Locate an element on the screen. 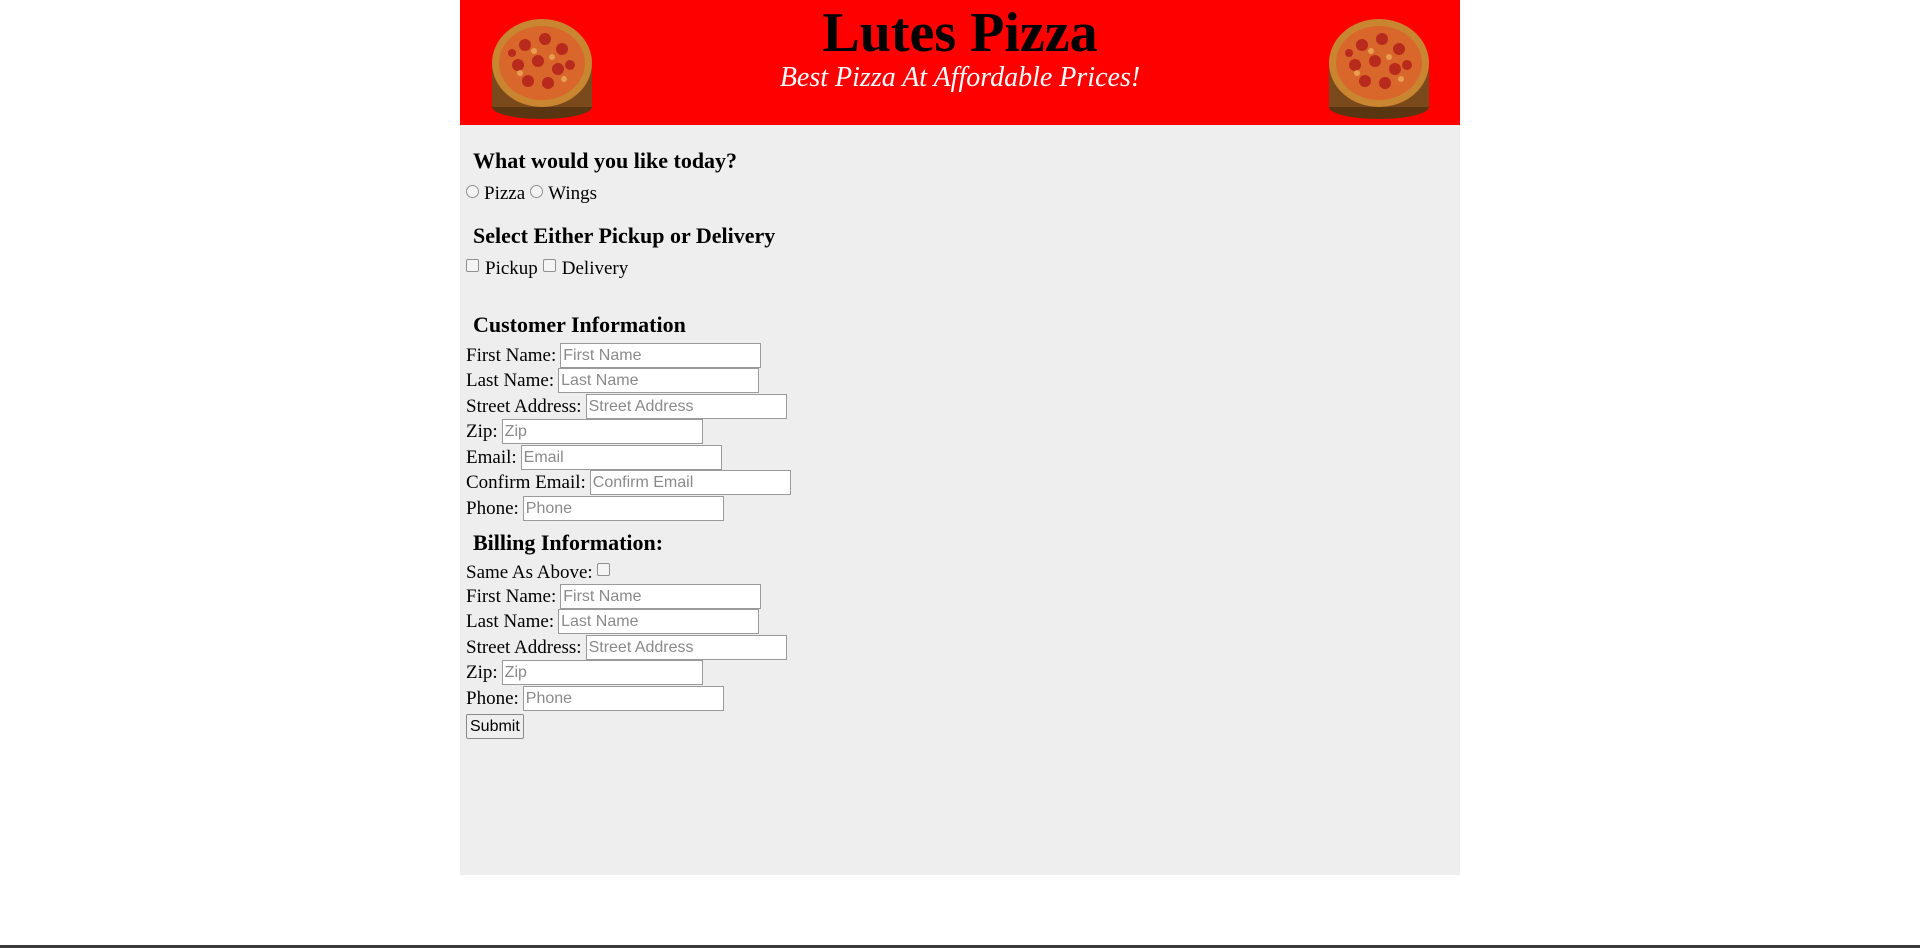 The image size is (1920, 948). pizza-radio is located at coordinates (472, 191).